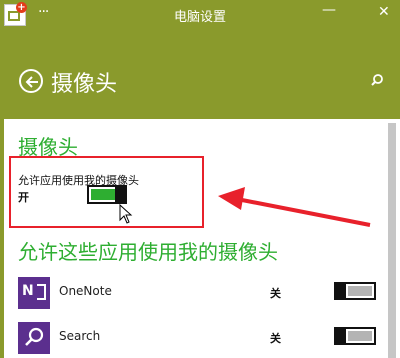 The width and height of the screenshot is (400, 358). Describe the element at coordinates (85, 291) in the screenshot. I see `app-name: OneNote` at that location.